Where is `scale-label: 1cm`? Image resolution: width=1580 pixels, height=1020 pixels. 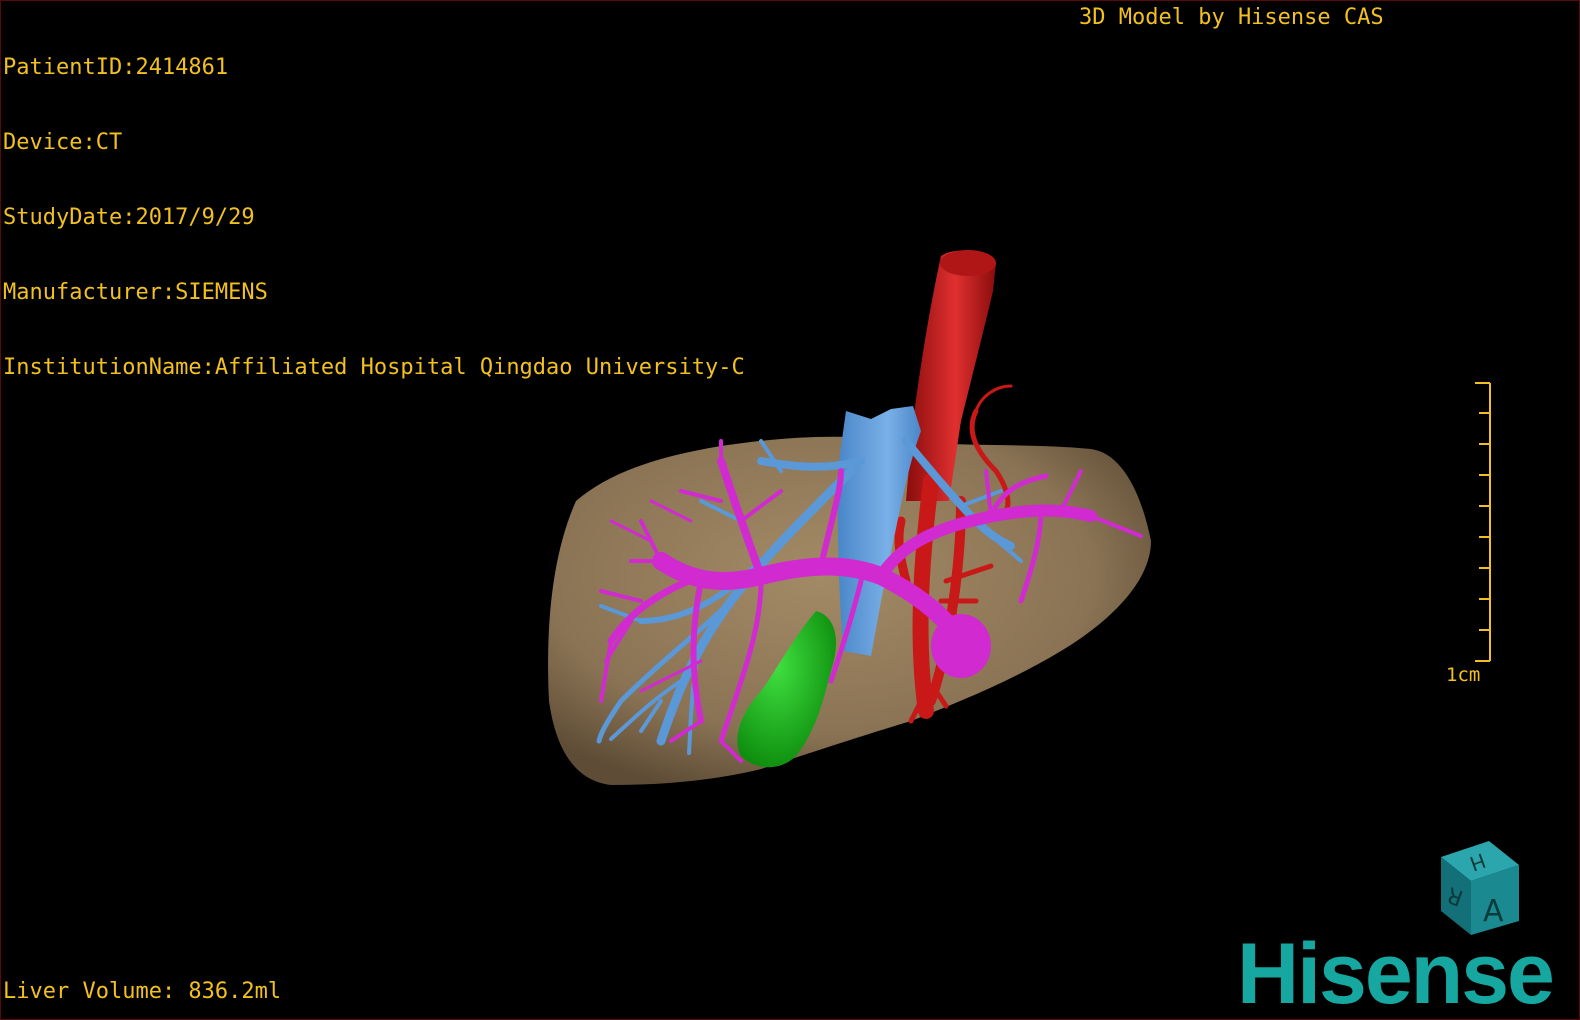
scale-label: 1cm is located at coordinates (1463, 675).